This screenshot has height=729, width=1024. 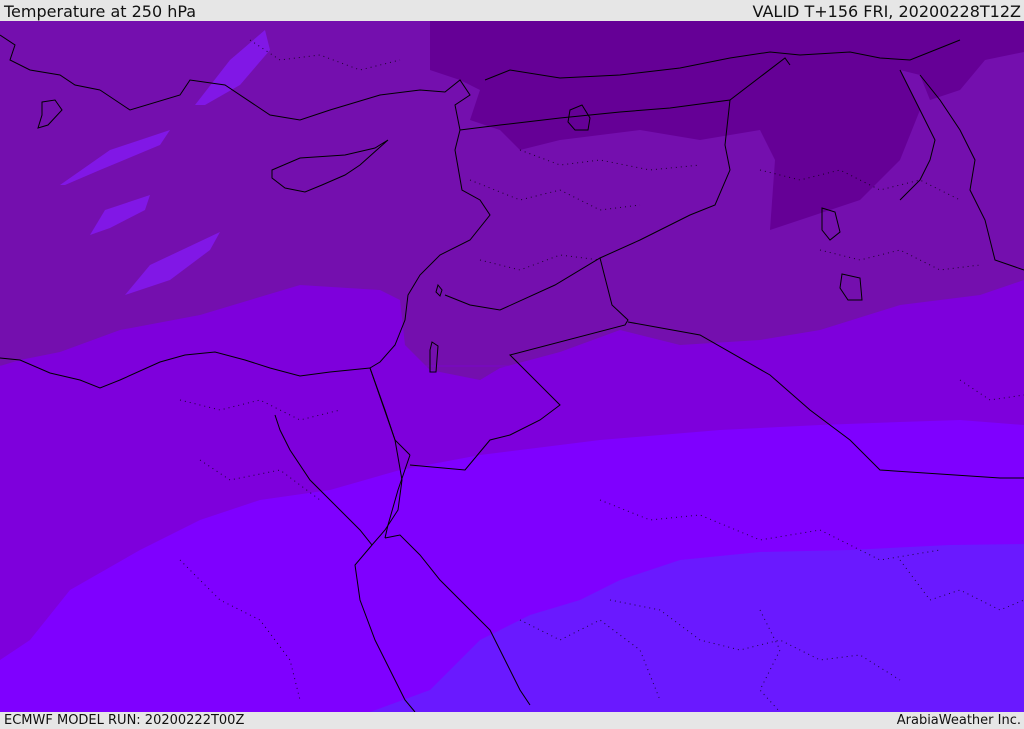 What do you see at coordinates (958, 720) in the screenshot?
I see `credit: ArabiaWeather Inc.` at bounding box center [958, 720].